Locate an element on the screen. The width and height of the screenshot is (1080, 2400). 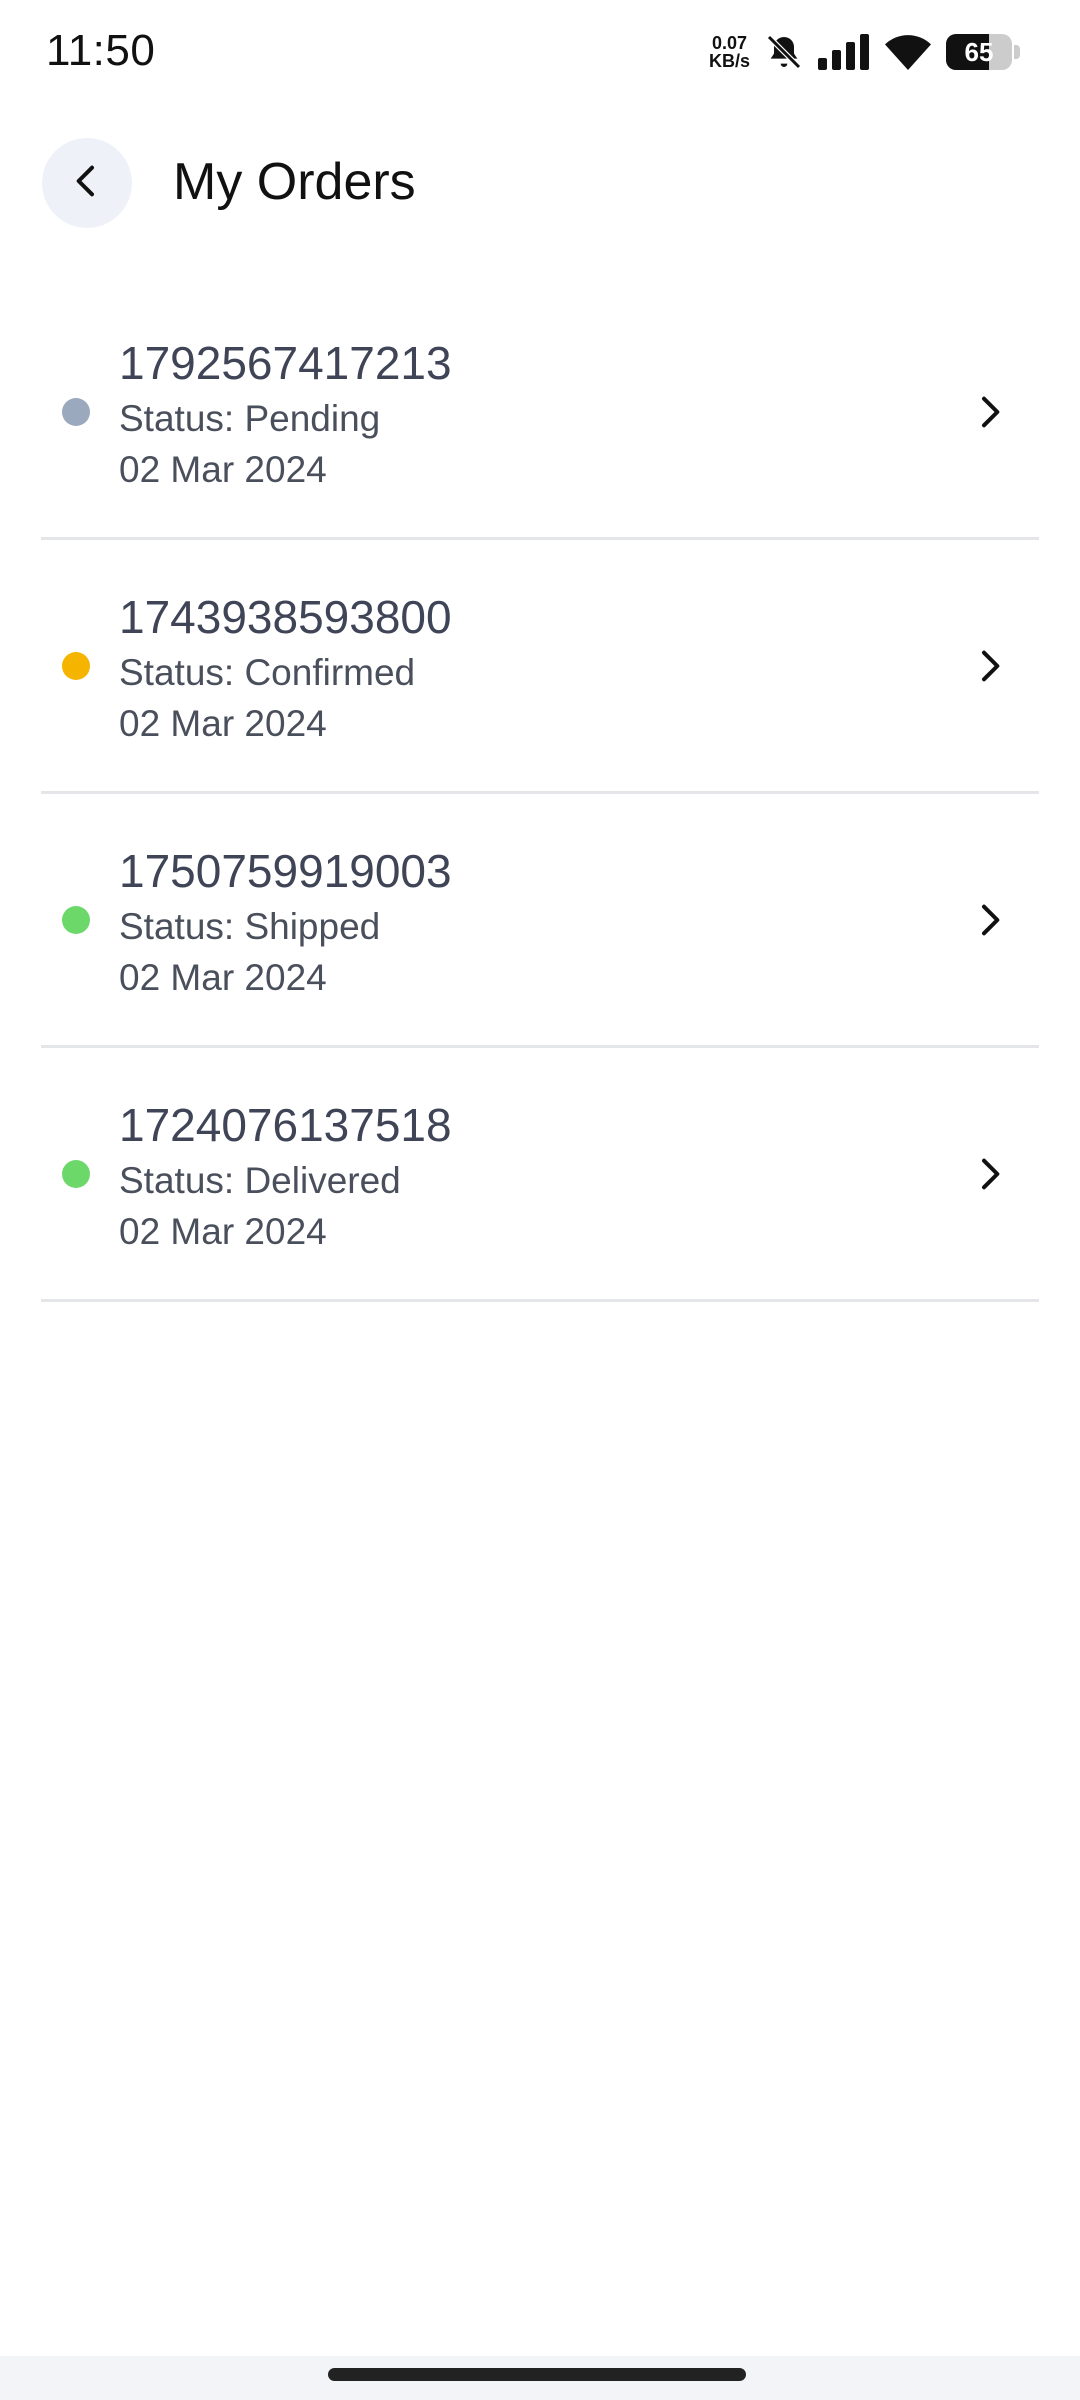
order-status: Status: Delivered is located at coordinates (260, 1180).